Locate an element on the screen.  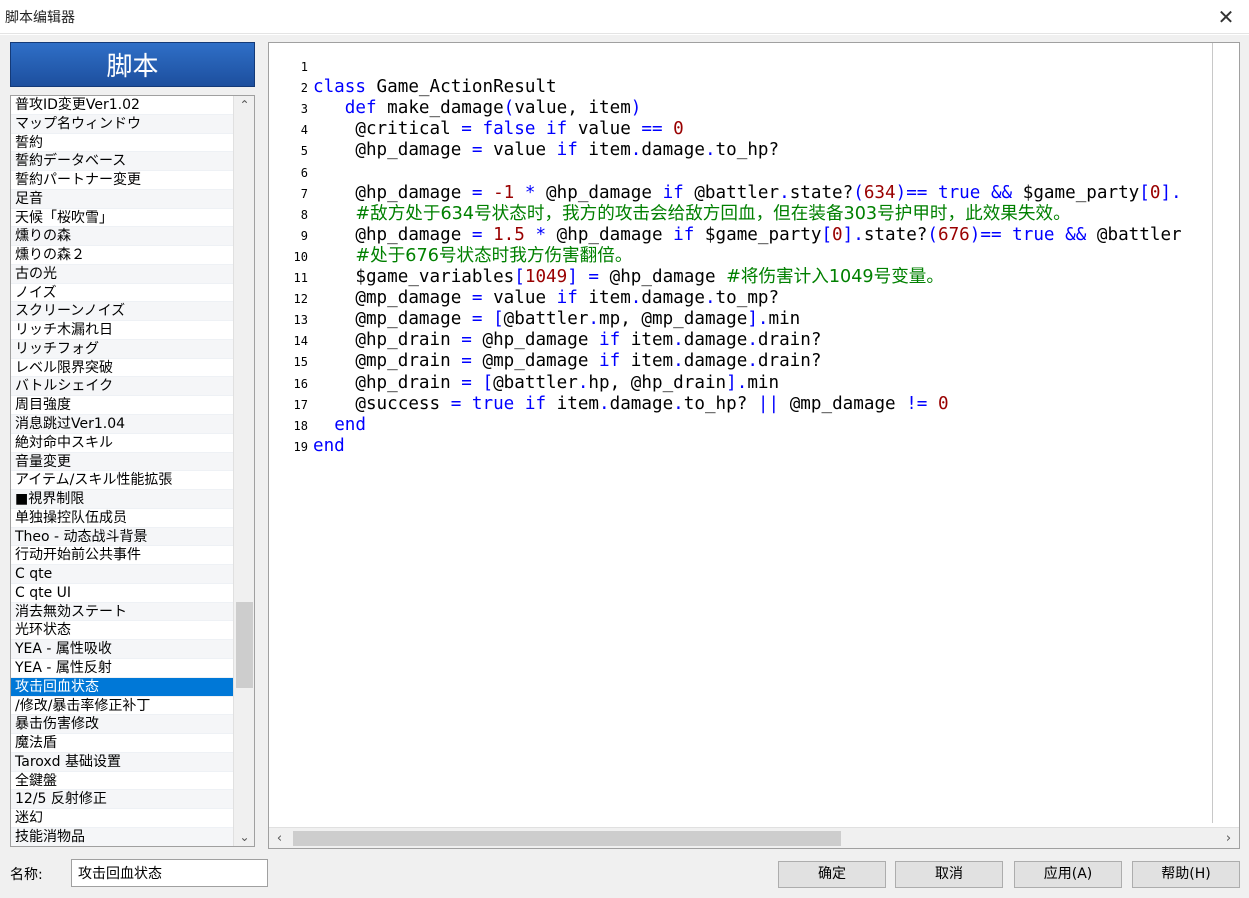
script-list-item: 行动开始前公共事件 is located at coordinates (122, 556).